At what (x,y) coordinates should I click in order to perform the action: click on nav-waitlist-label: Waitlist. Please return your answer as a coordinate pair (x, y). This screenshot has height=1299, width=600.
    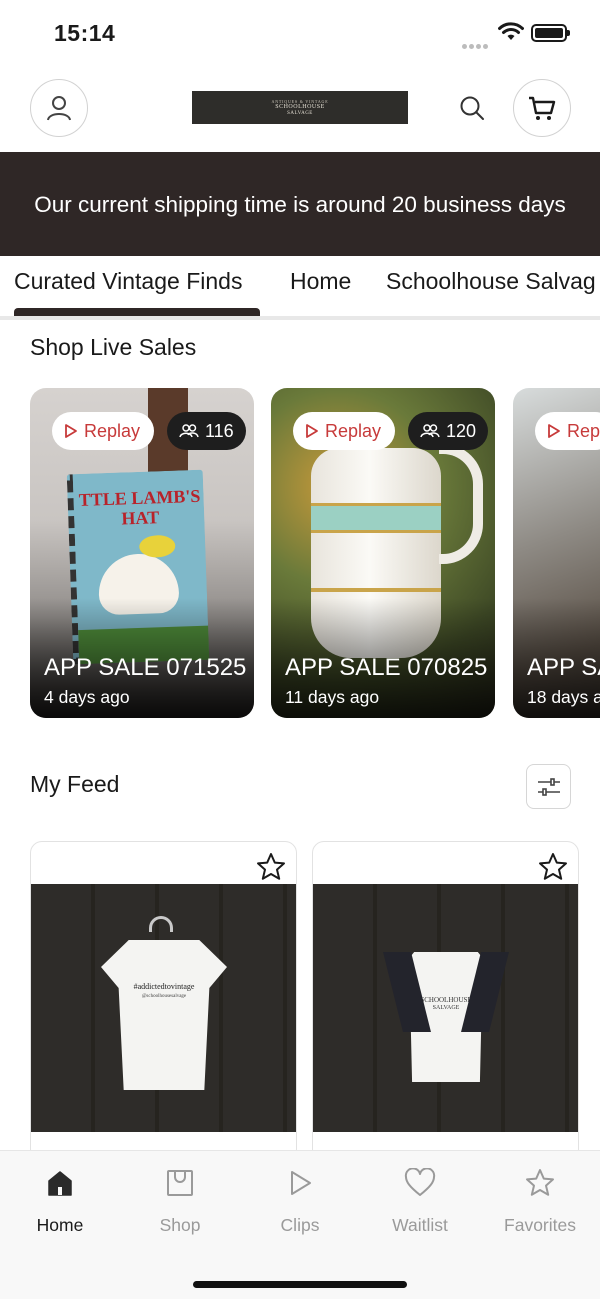
    Looking at the image, I should click on (420, 1225).